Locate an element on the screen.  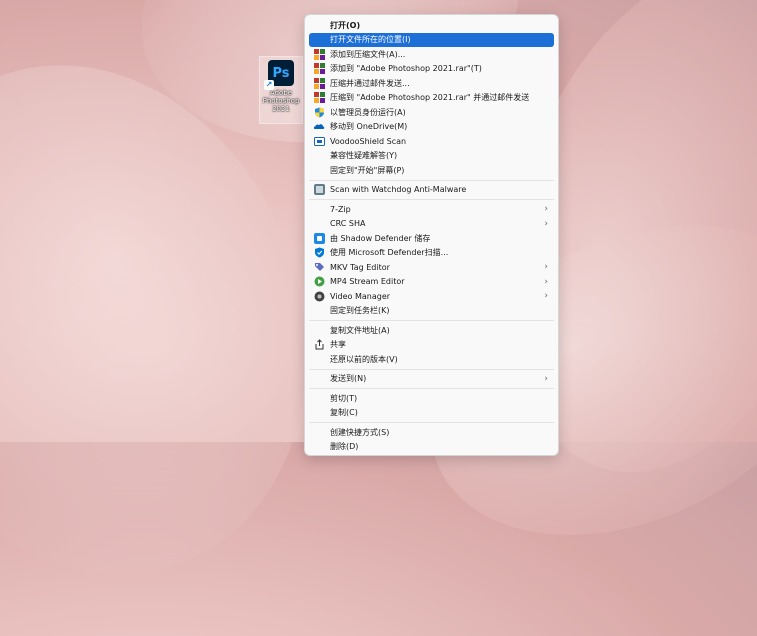
menu-item: 创建快捷方式(S) is located at coordinates (431, 432).